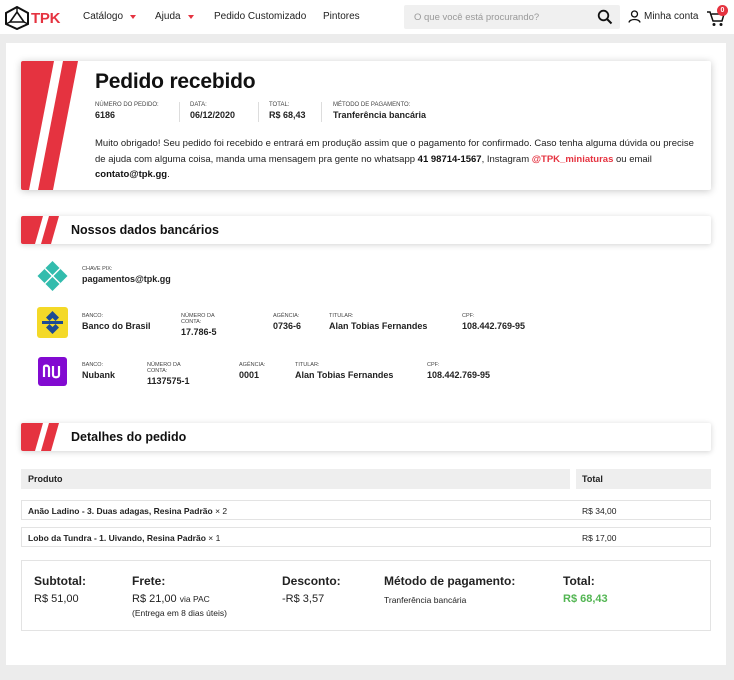 This screenshot has height=680, width=734. What do you see at coordinates (60, 589) in the screenshot?
I see `subtotal: Subtotal: R$ 51,00` at bounding box center [60, 589].